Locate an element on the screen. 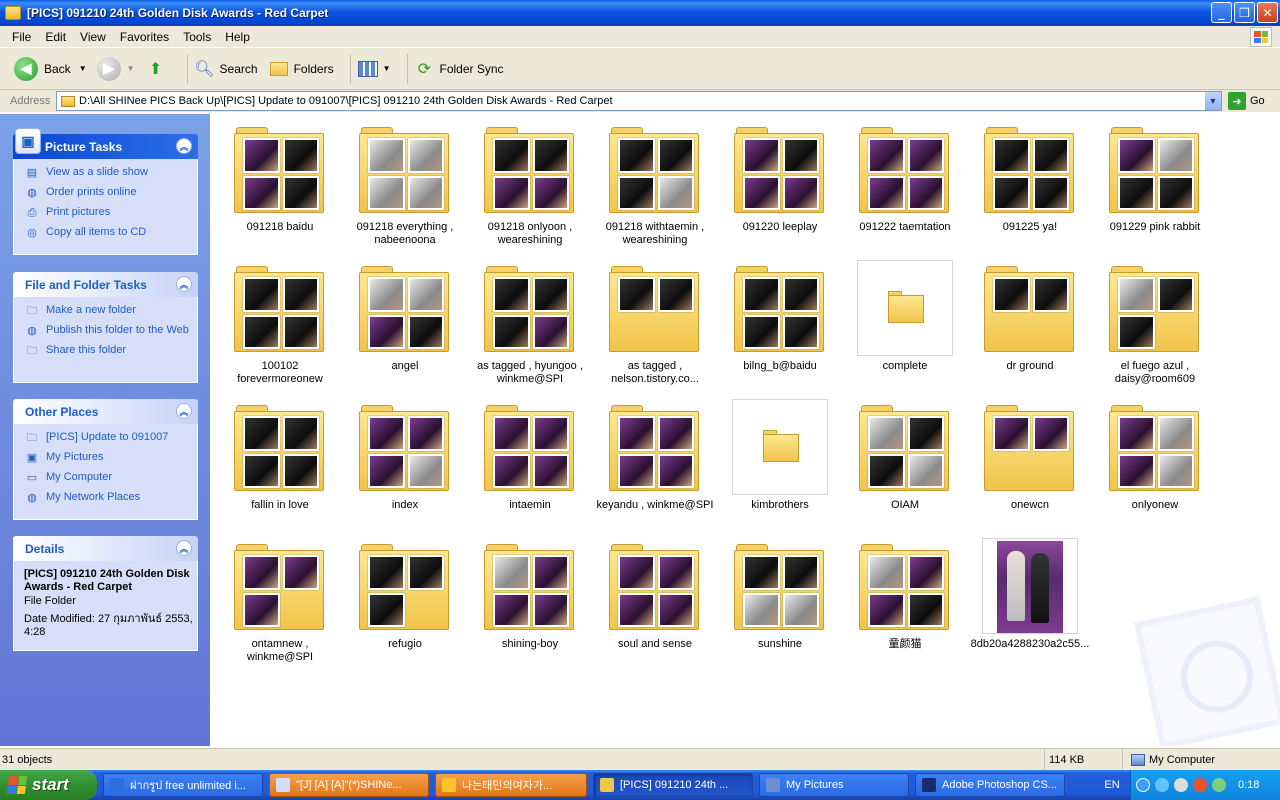  folder-item: 091218 onlyoon , weareshining is located at coordinates (530, 184).